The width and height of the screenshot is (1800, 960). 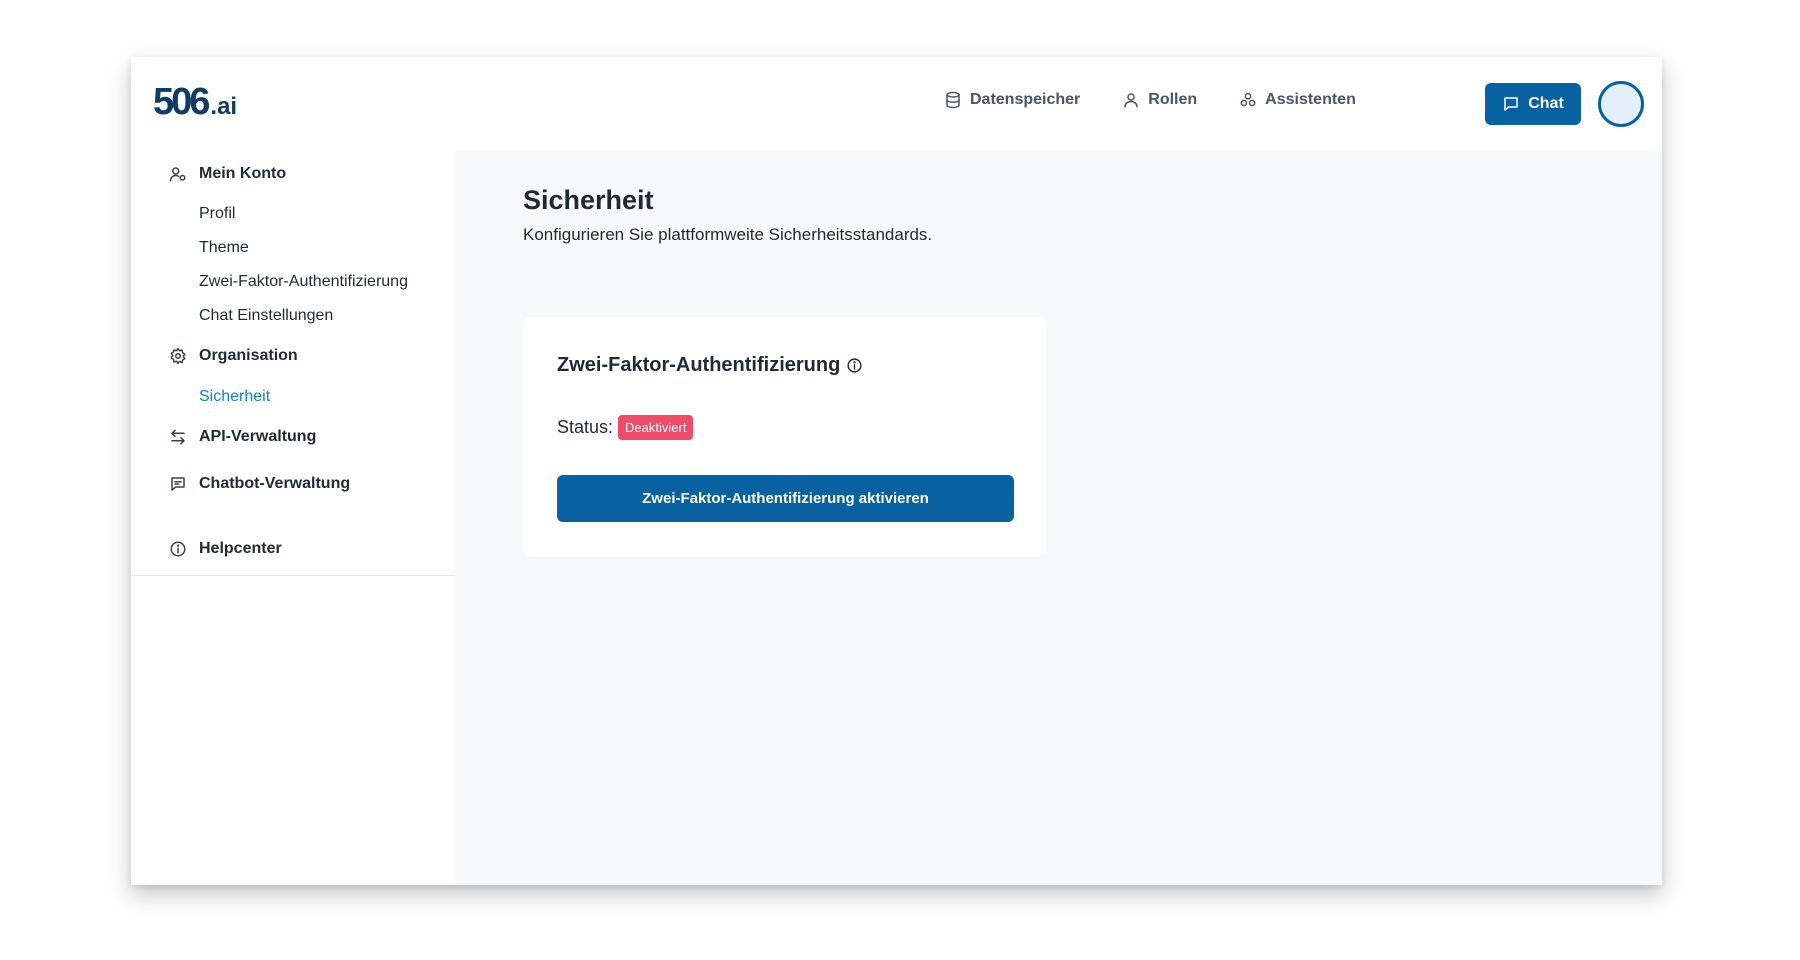 I want to click on sidebar-section-api-verwaltung: API-Verwaltung, so click(x=242, y=437).